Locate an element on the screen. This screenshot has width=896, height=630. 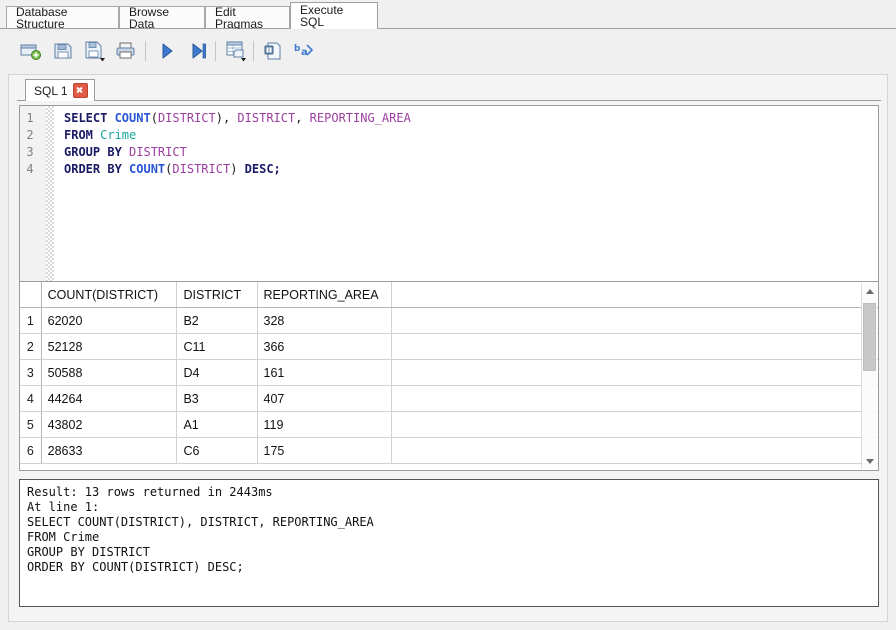
tab-label: Execute SQL is located at coordinates (322, 16).